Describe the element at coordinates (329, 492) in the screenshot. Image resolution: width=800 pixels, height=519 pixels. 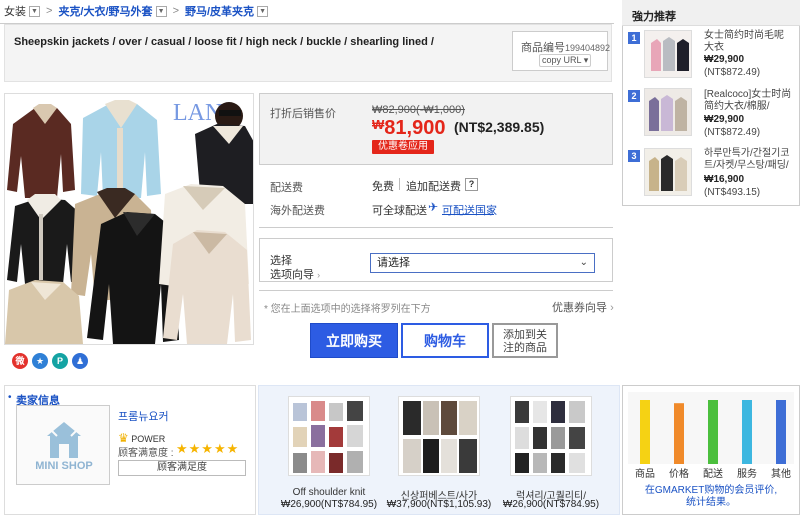
I see `recommended-product-name: Off shoulder knit` at that location.